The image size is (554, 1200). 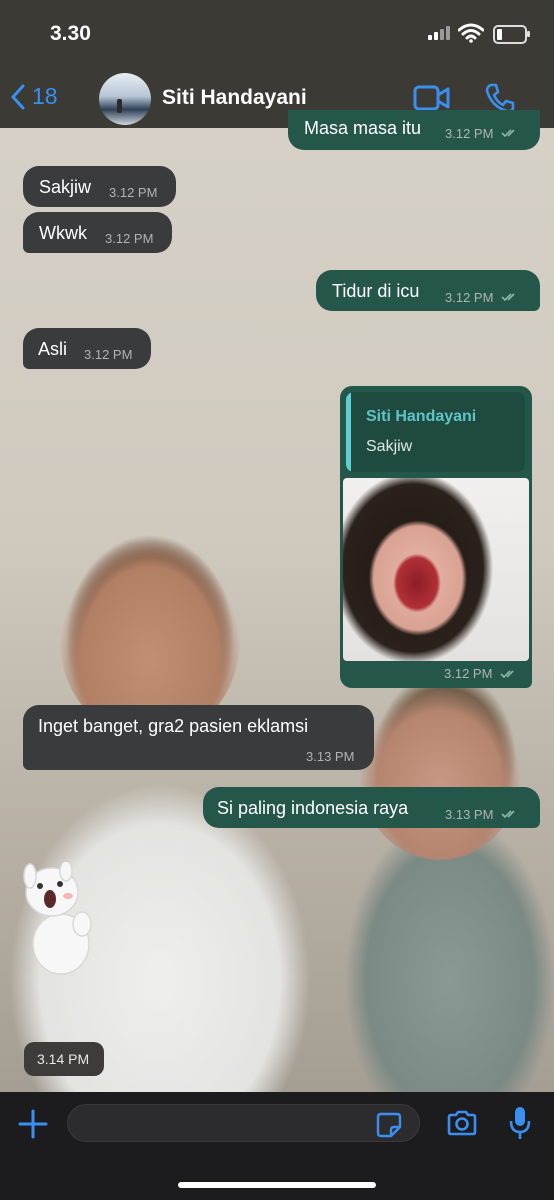 I want to click on message-bubble-outgoing: Si paling indonesia raya 3.13 PM, so click(x=371, y=807).